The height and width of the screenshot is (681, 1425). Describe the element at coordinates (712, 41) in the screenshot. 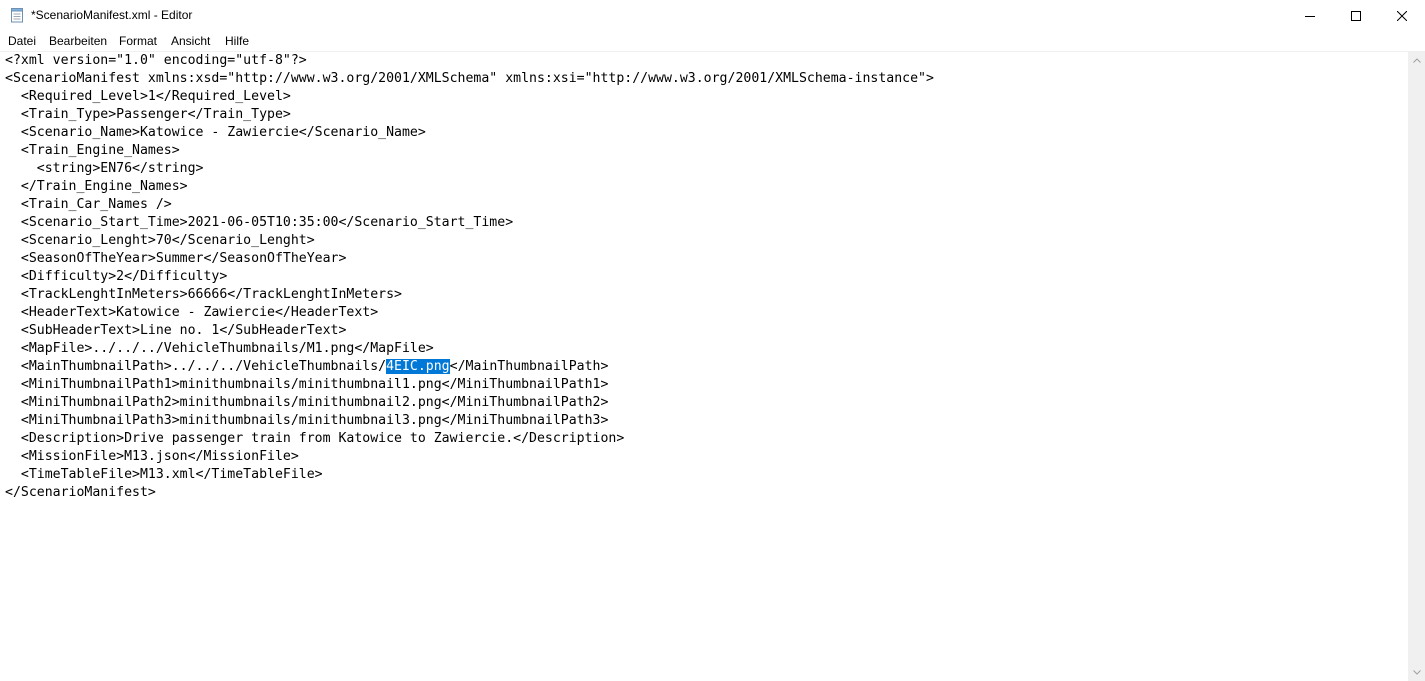

I see `menu-bar: Datei Bearbeiten Format Ansicht Hilfe` at that location.